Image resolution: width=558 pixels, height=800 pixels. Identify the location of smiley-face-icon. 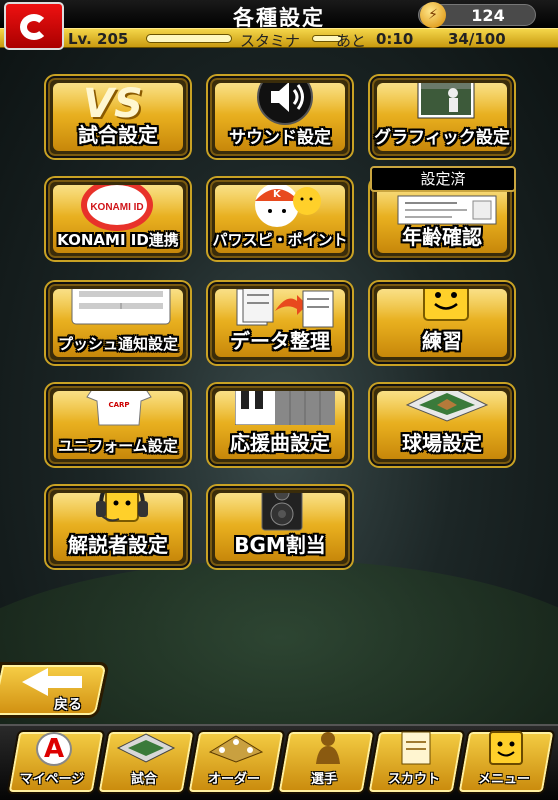
(446, 305).